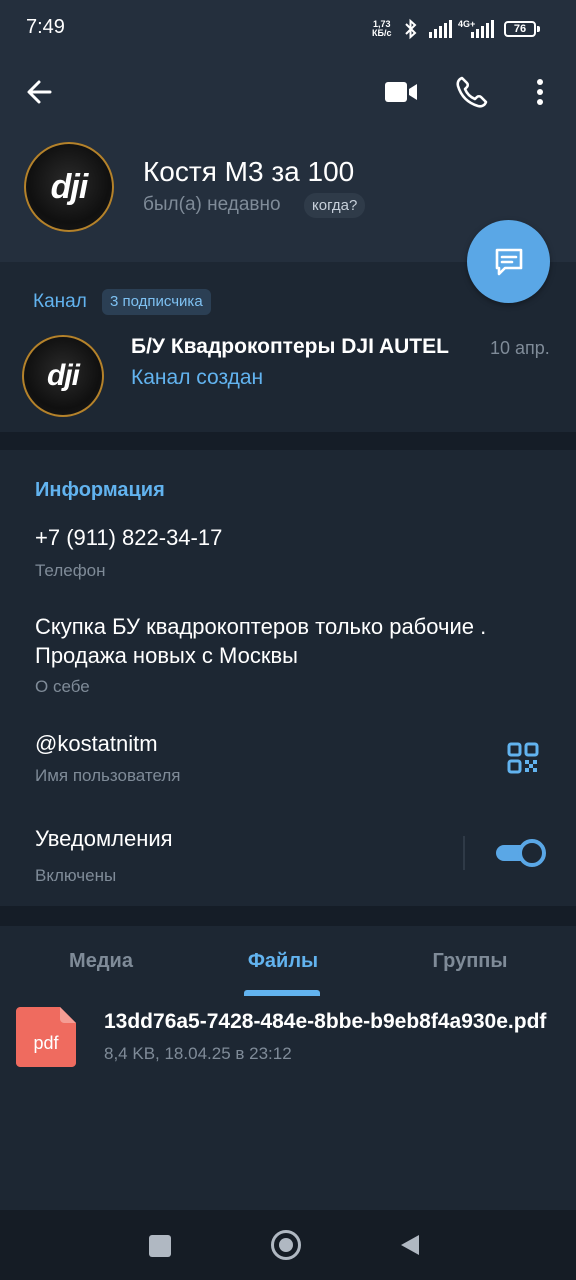 The width and height of the screenshot is (576, 1280). What do you see at coordinates (401, 92) in the screenshot?
I see `video-call-icon` at bounding box center [401, 92].